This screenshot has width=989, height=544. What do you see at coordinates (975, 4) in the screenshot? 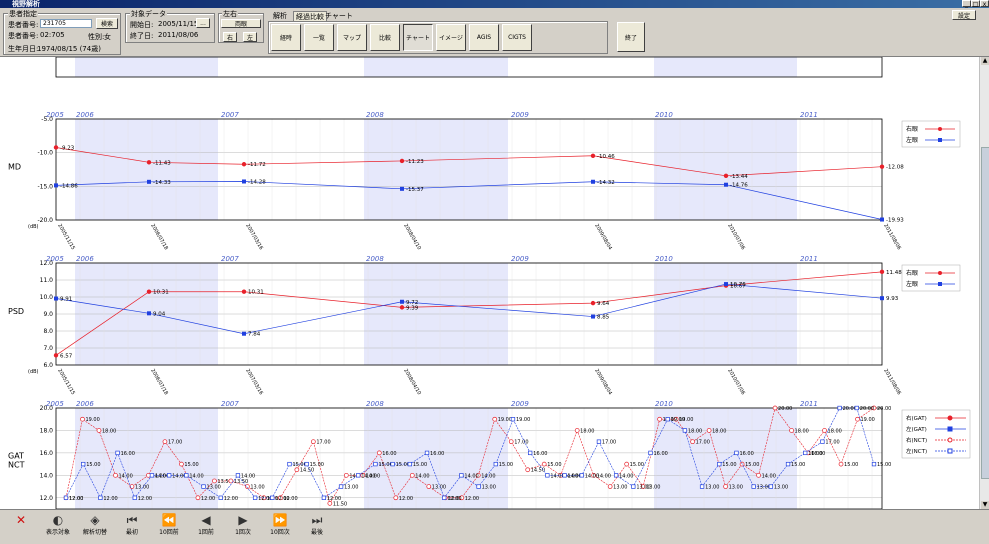
I see `maximize-icon: □` at bounding box center [975, 4].